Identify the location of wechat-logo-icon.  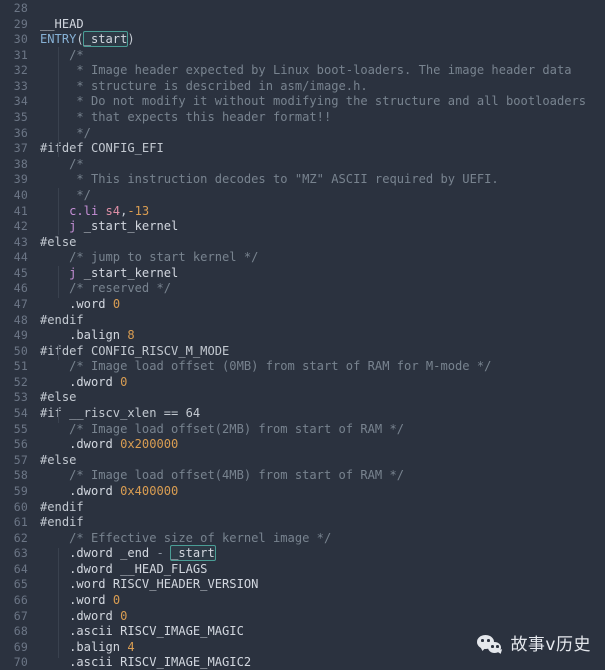
(490, 645).